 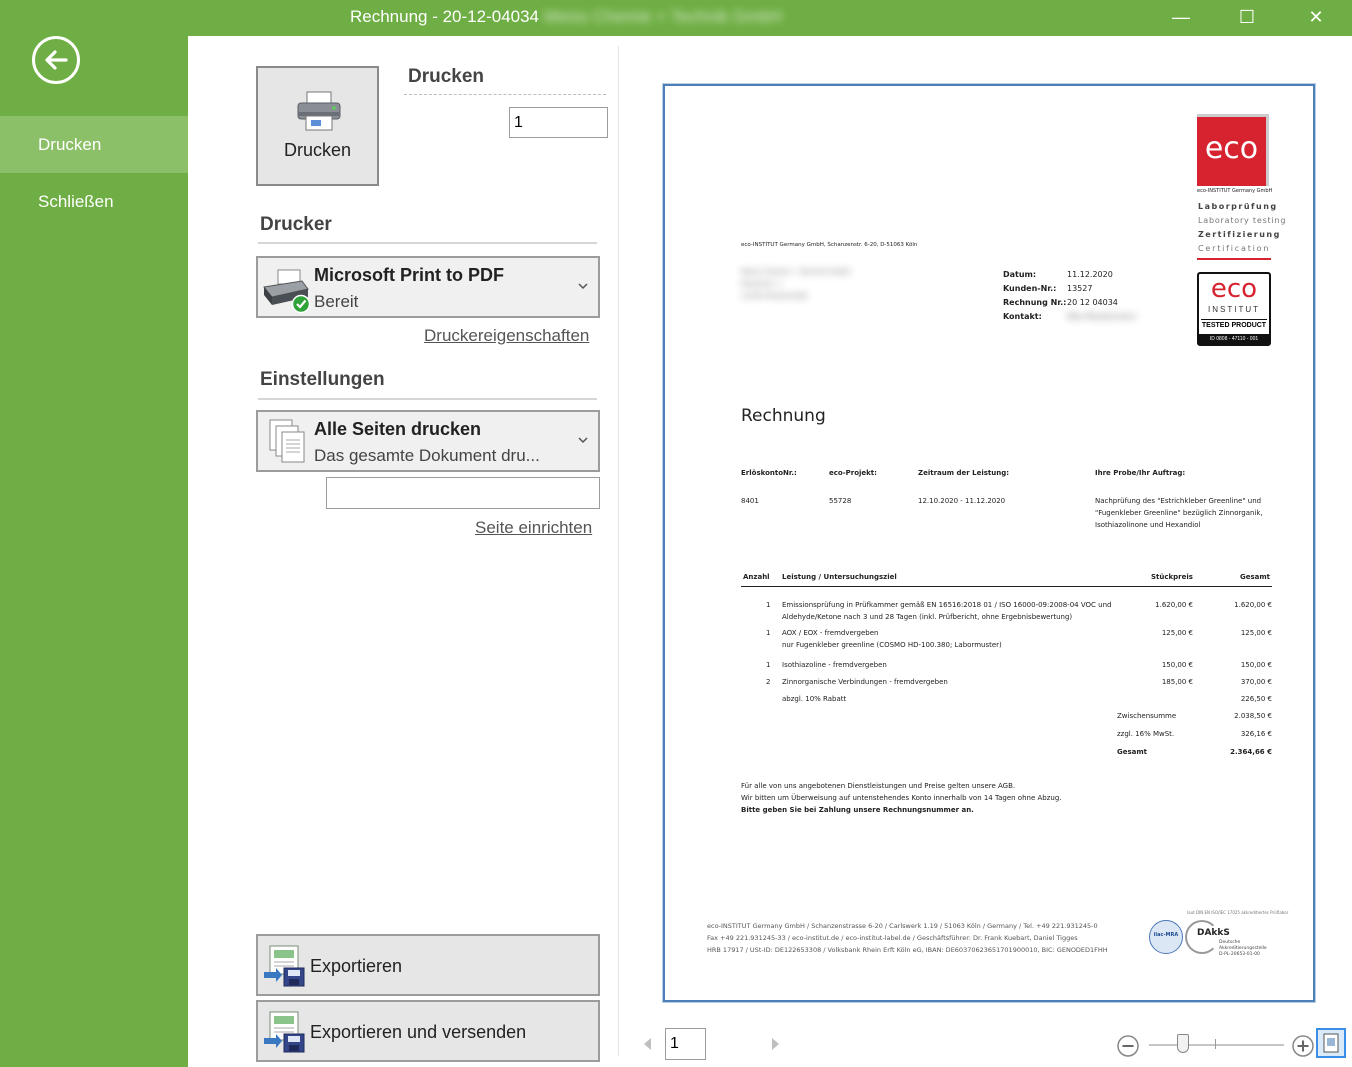 What do you see at coordinates (1035, 302) in the screenshot?
I see `meta-label: Rechnung Nr.:` at bounding box center [1035, 302].